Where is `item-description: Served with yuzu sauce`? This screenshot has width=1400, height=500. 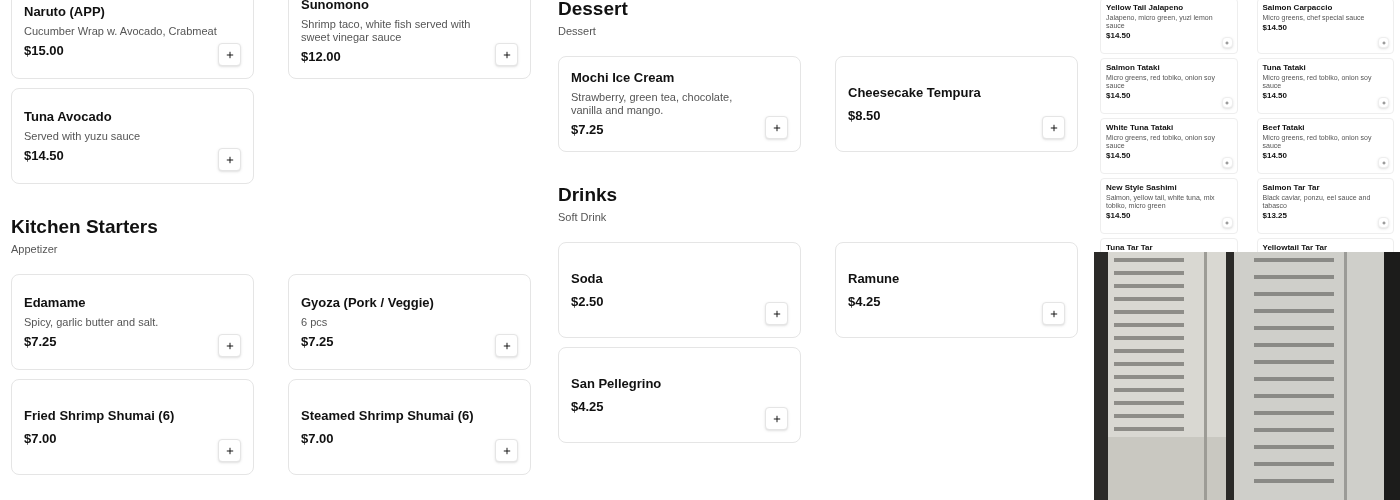
item-description: Served with yuzu sauce is located at coordinates (82, 136).